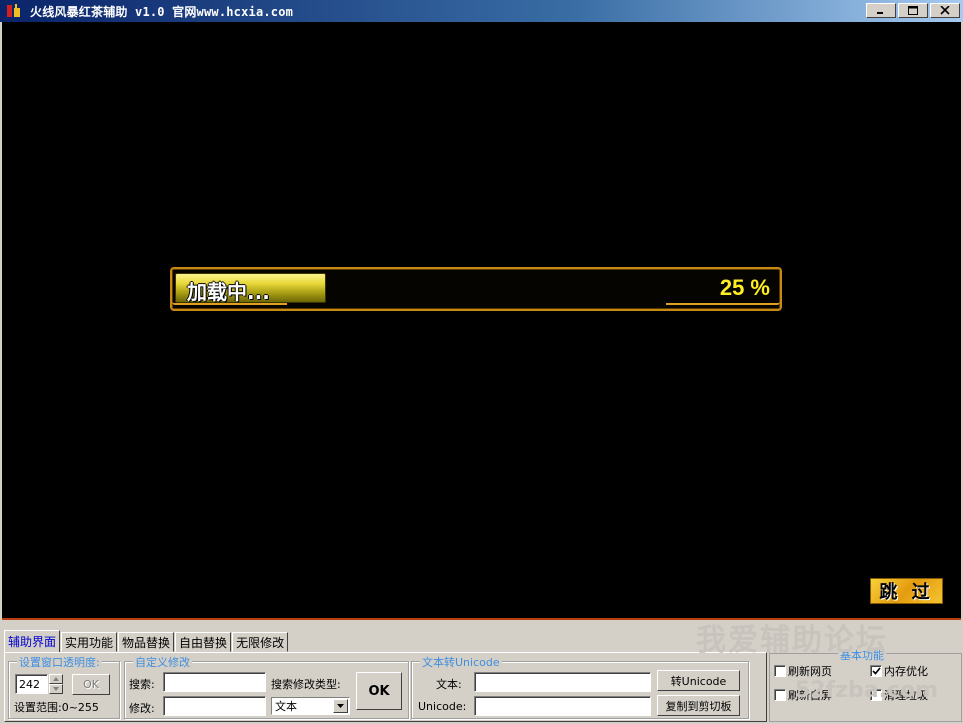  I want to click on tab-item-replace: 物品替换, so click(146, 642).